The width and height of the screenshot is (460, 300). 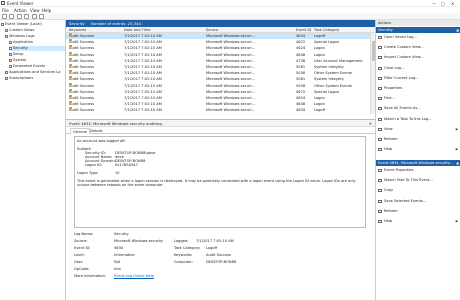 I want to click on event-id-cell: 4648, so click(x=301, y=104).